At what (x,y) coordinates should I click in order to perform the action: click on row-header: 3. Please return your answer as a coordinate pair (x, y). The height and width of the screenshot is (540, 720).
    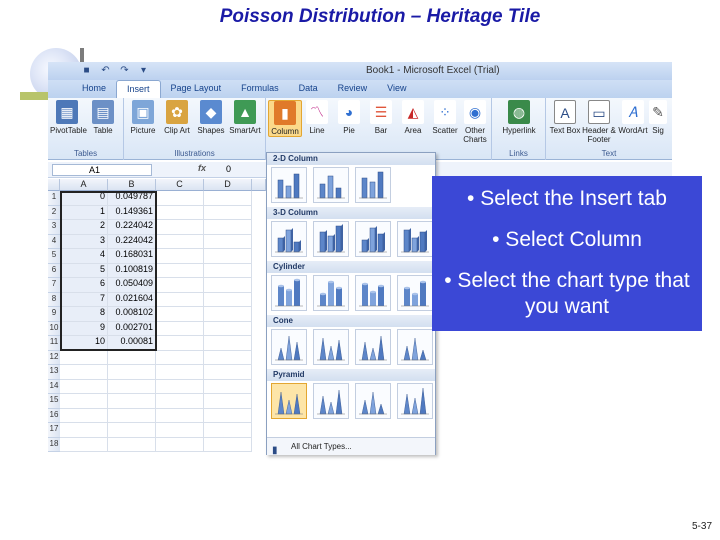
    Looking at the image, I should click on (54, 227).